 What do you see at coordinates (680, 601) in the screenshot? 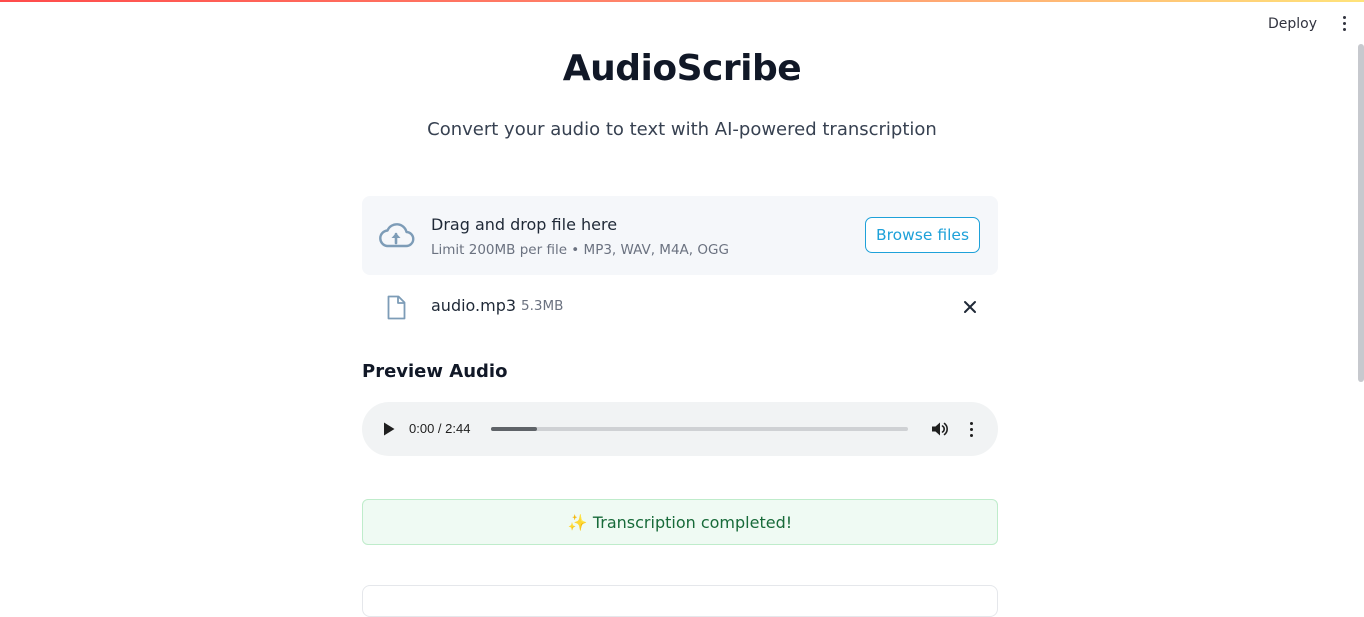
I see `transcript-card` at bounding box center [680, 601].